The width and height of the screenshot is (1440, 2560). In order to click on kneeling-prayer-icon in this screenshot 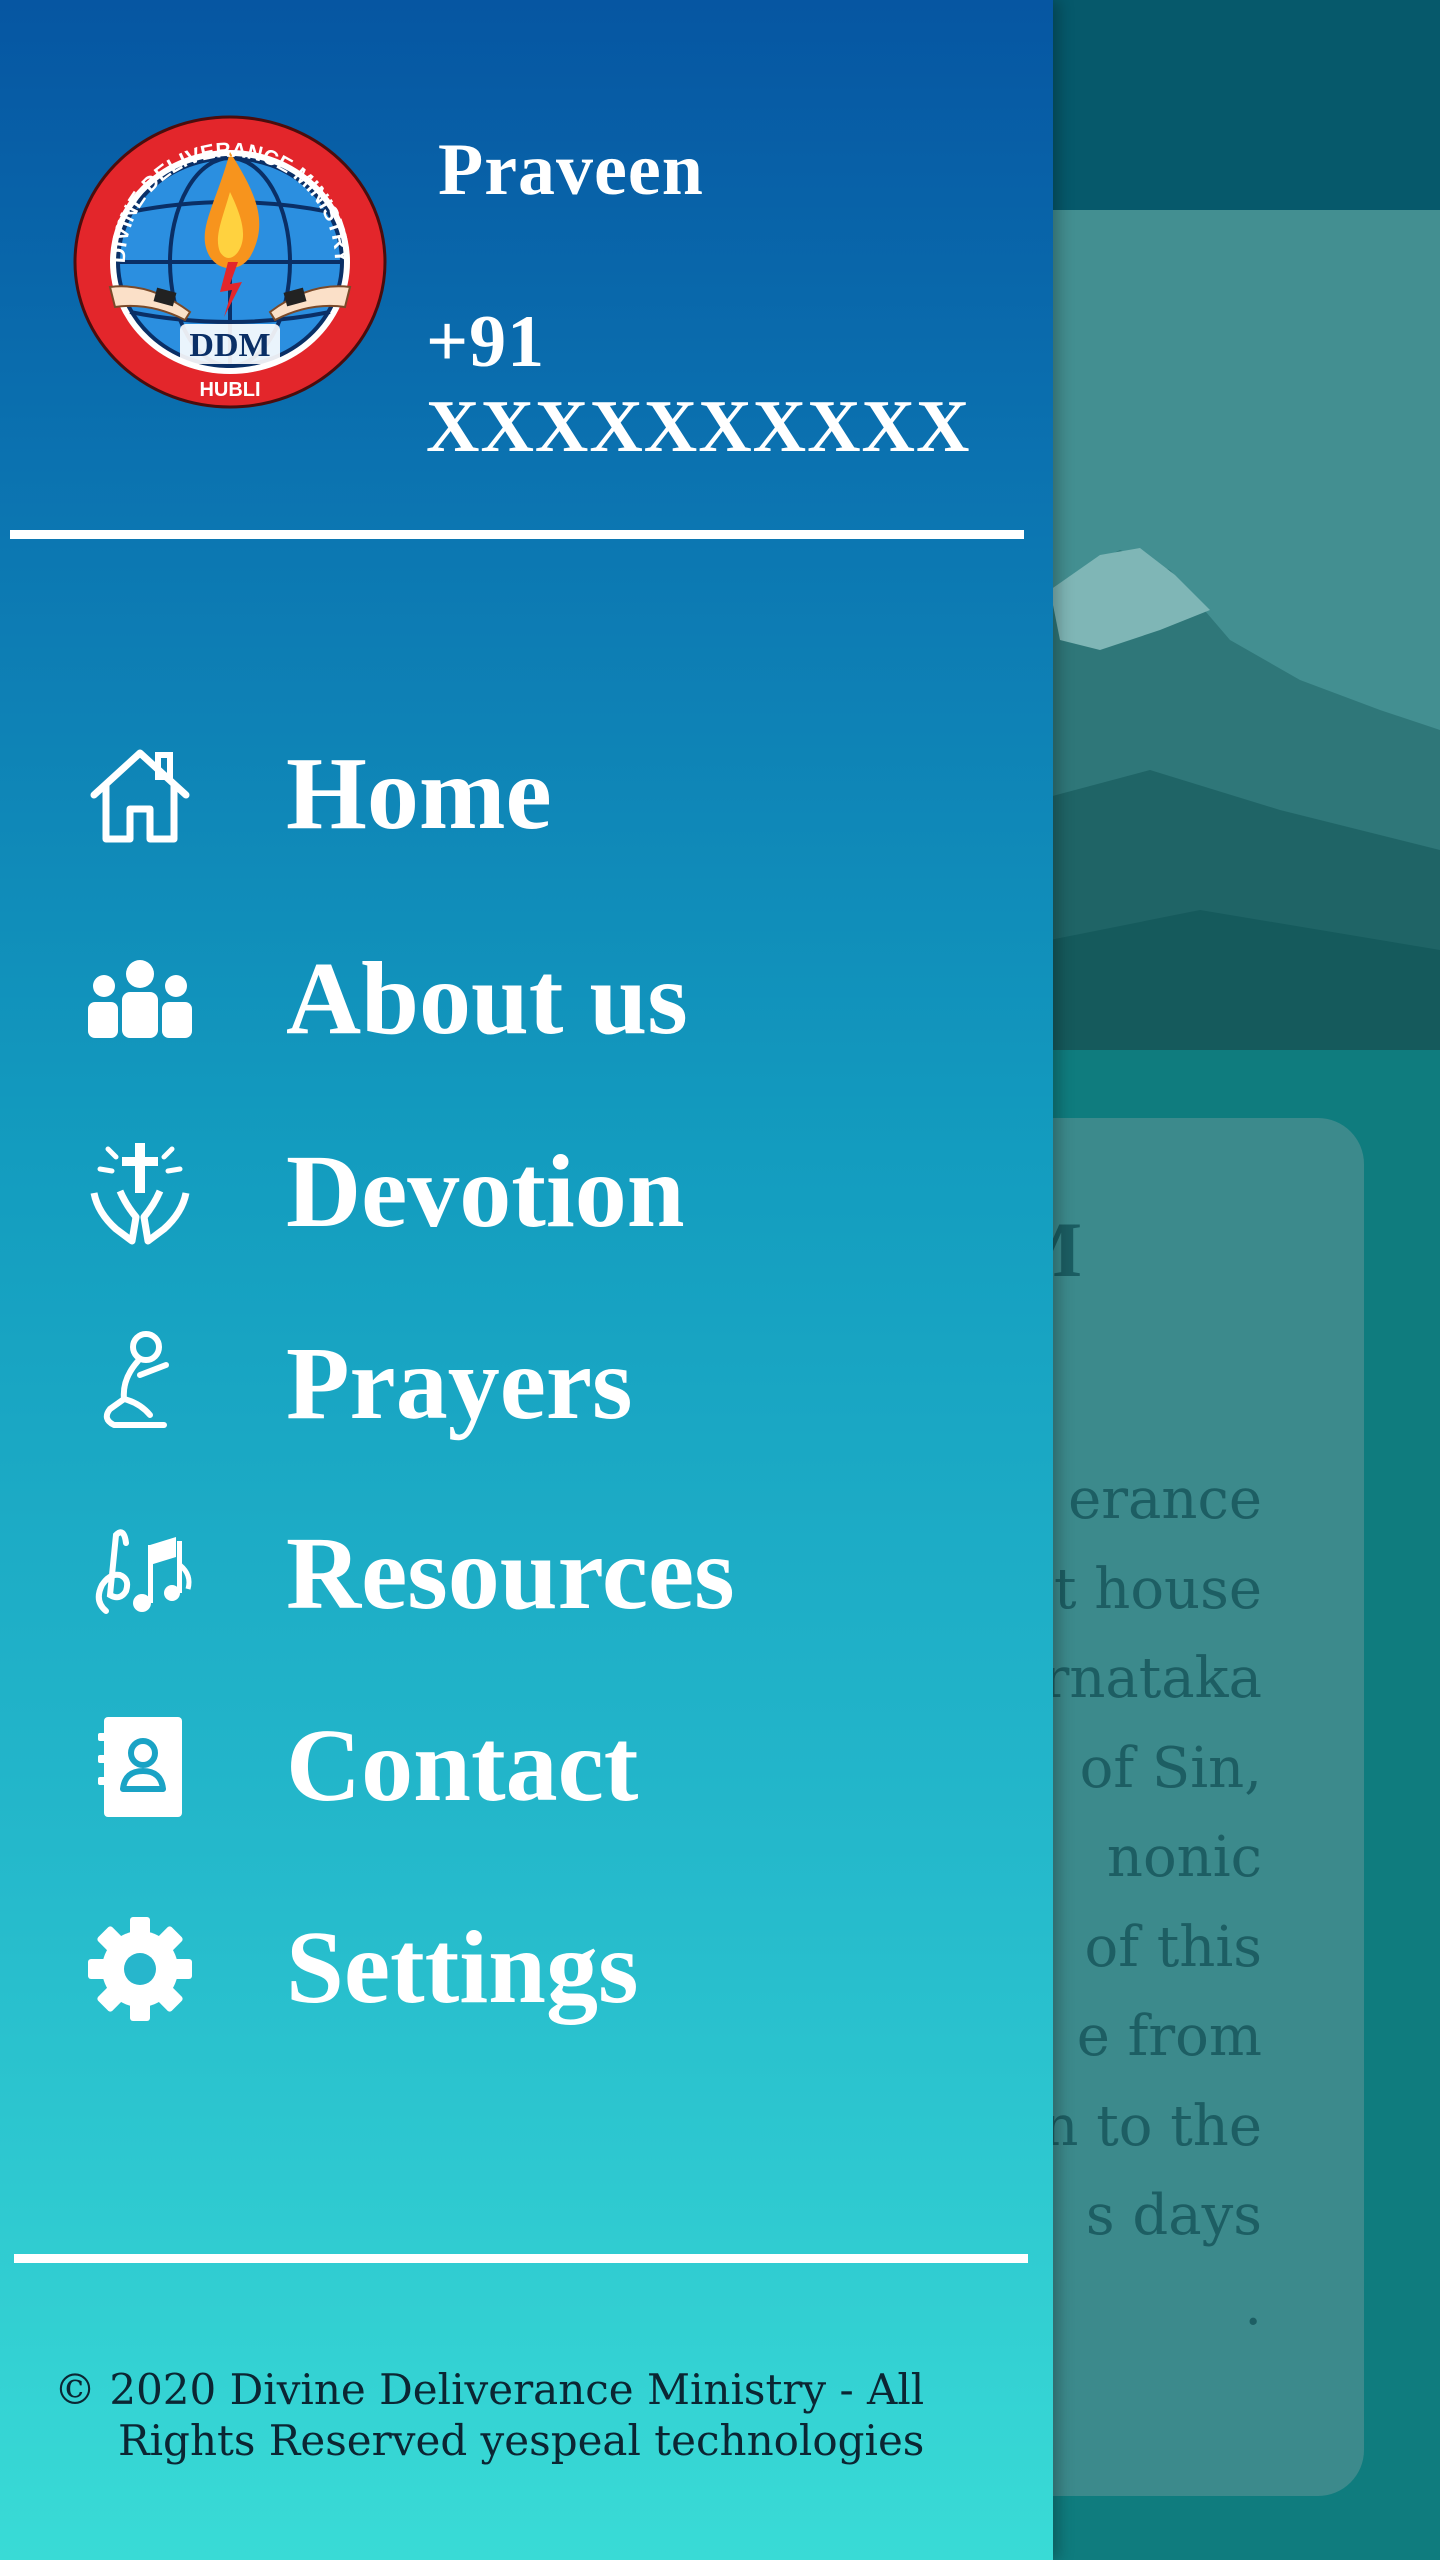, I will do `click(140, 1385)`.